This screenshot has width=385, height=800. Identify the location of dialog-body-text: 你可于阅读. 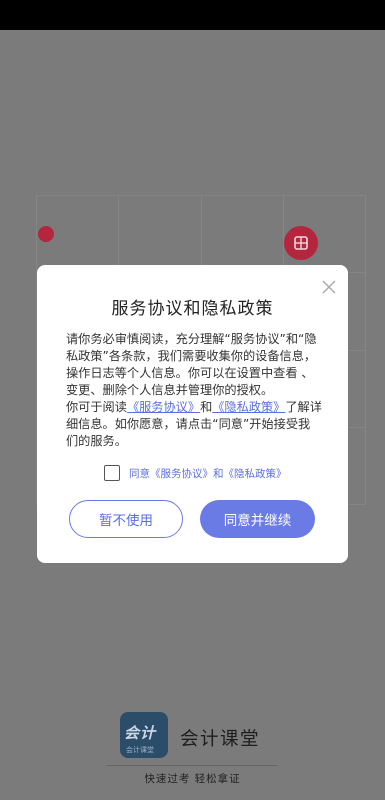
(96, 407).